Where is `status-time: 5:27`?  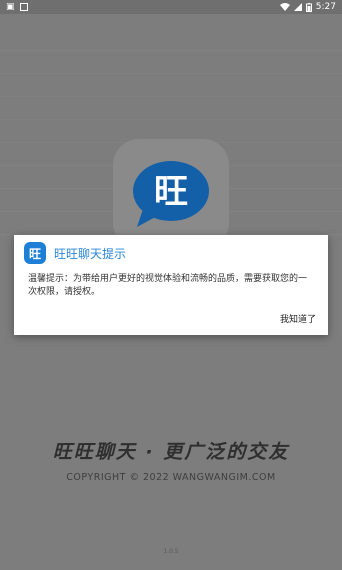
status-time: 5:27 is located at coordinates (325, 7).